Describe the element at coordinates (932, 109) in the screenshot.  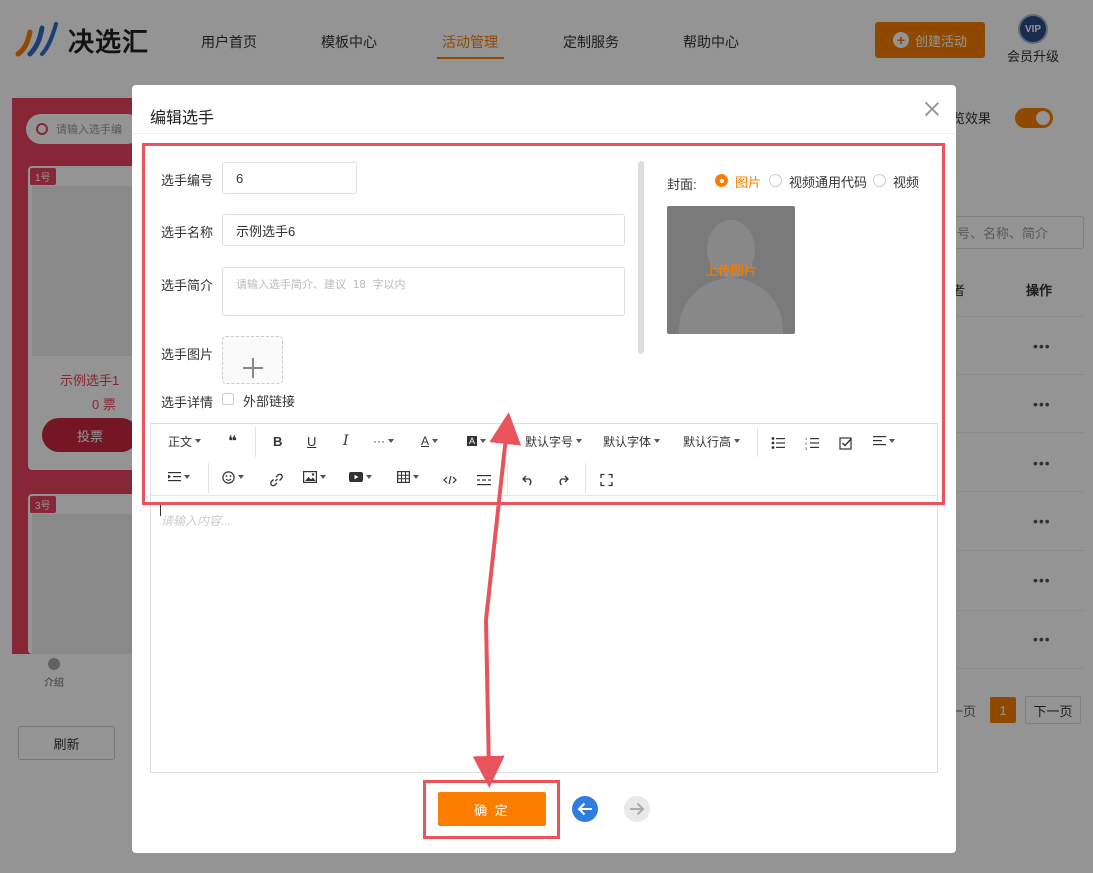
I see `close-icon` at that location.